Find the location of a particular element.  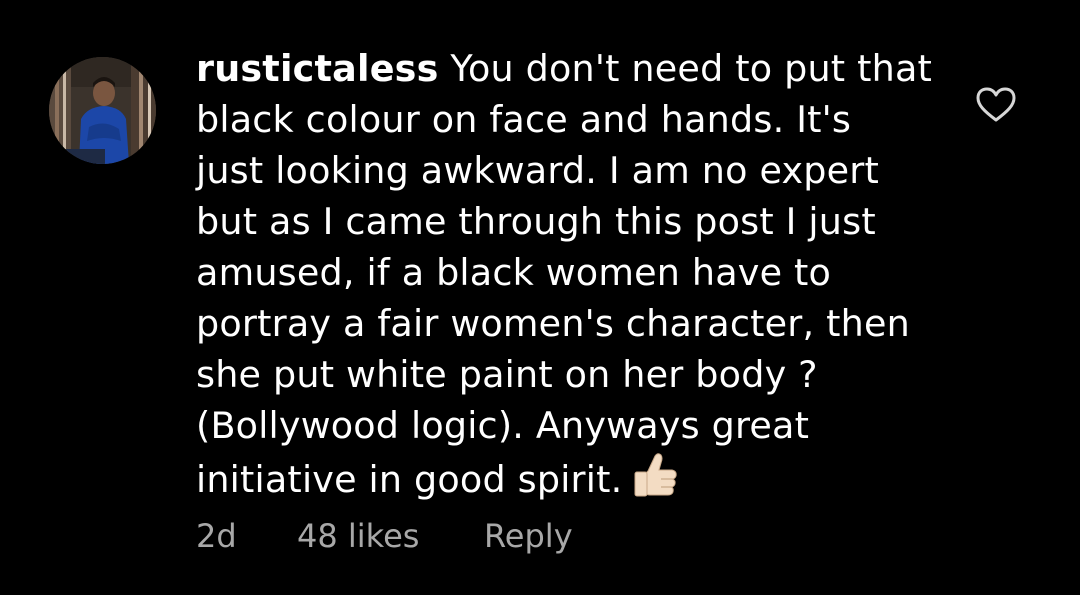

reply-button: Reply is located at coordinates (528, 536).